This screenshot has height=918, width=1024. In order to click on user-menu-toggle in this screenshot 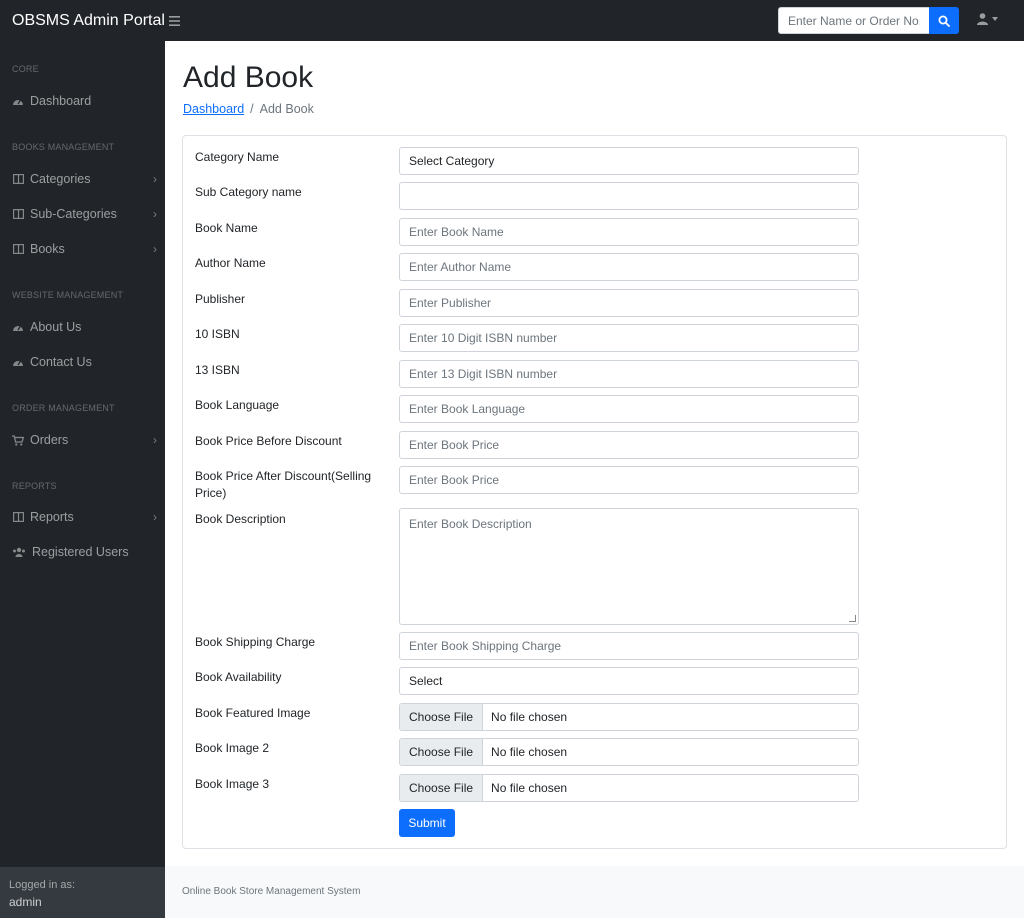, I will do `click(987, 19)`.